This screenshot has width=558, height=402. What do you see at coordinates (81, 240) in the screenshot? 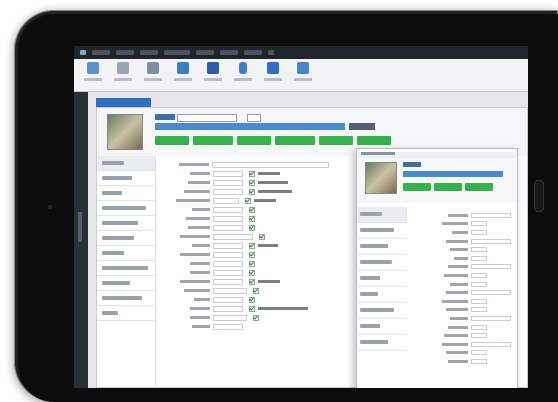
I see `vertical-side-strip` at bounding box center [81, 240].